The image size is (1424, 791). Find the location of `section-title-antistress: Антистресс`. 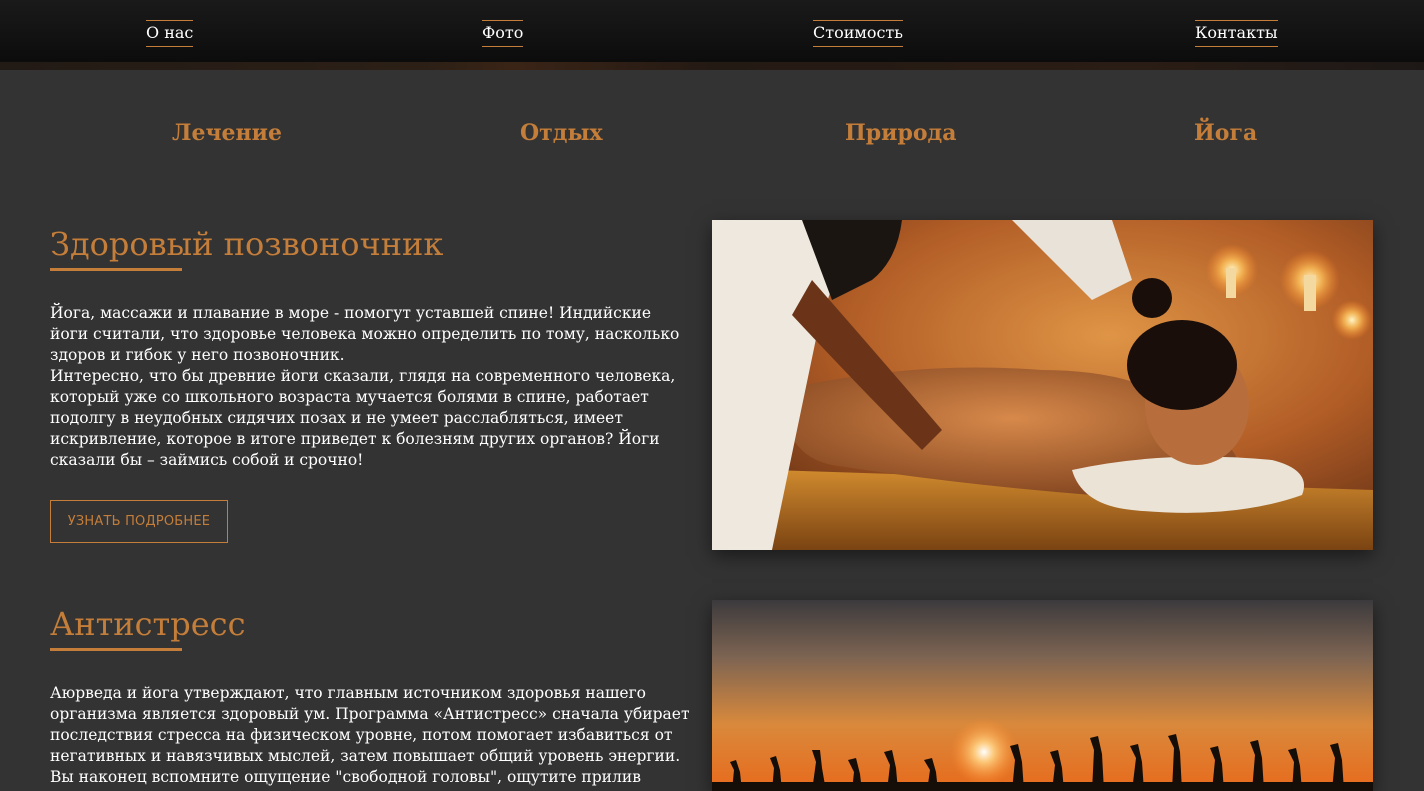

section-title-antistress: Антистресс is located at coordinates (148, 624).